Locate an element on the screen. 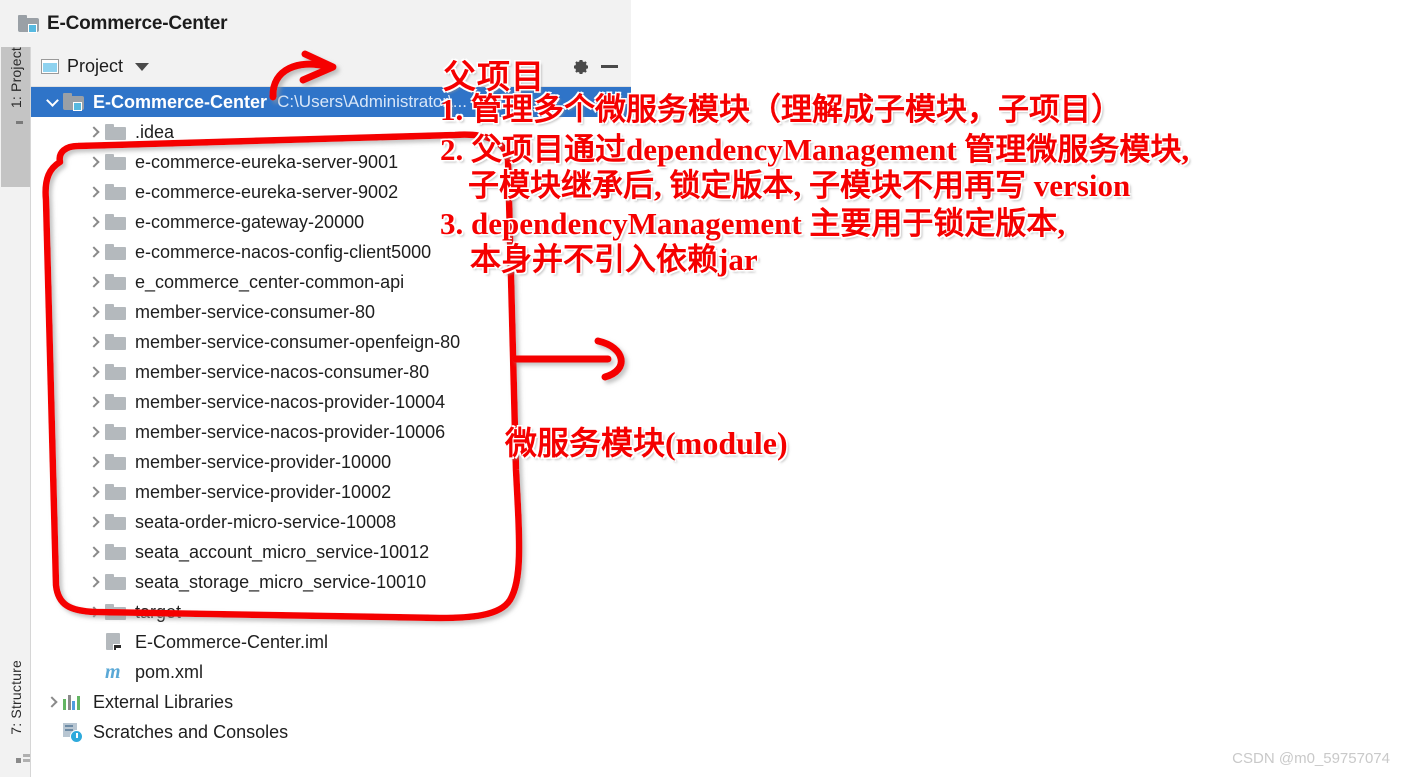 The image size is (1404, 777). project-view-icon is located at coordinates (50, 66).